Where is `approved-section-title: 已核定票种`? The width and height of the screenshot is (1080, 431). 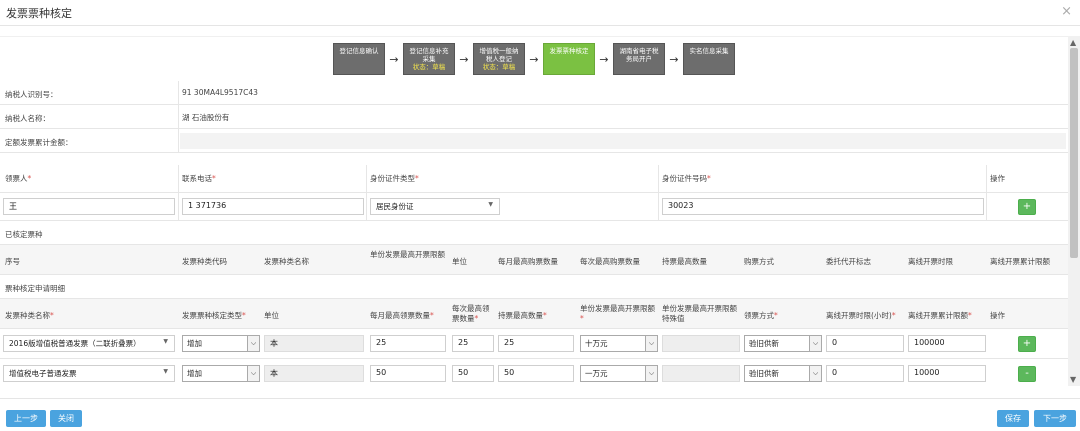
approved-section-title: 已核定票种 is located at coordinates (24, 234).